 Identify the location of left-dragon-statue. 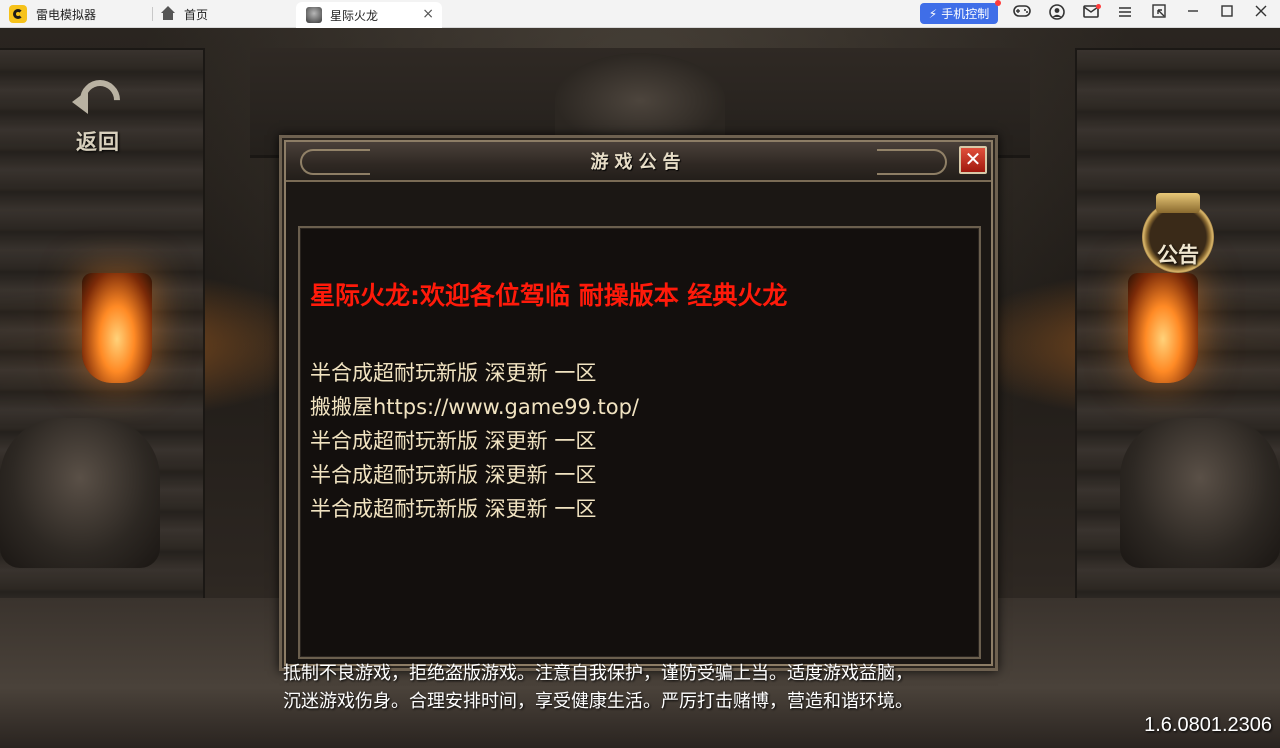
(80, 493).